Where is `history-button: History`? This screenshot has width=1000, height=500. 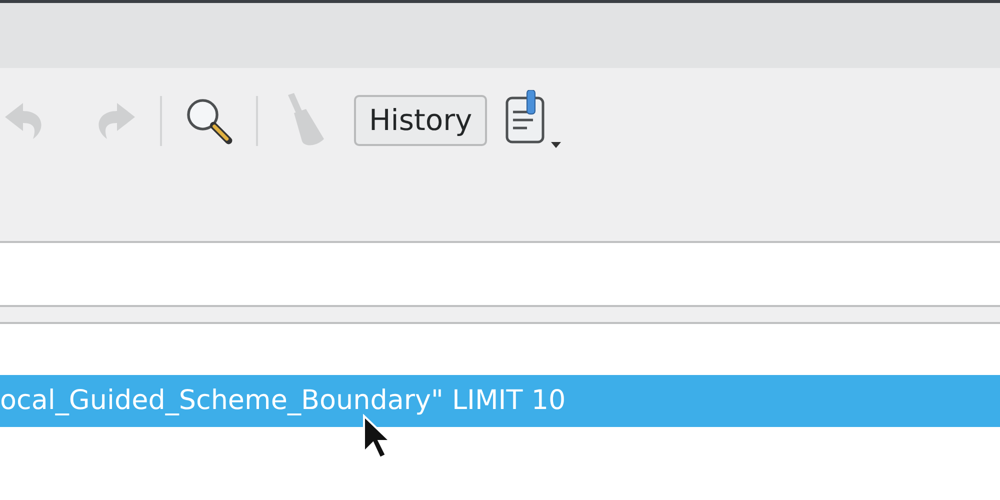 history-button: History is located at coordinates (421, 120).